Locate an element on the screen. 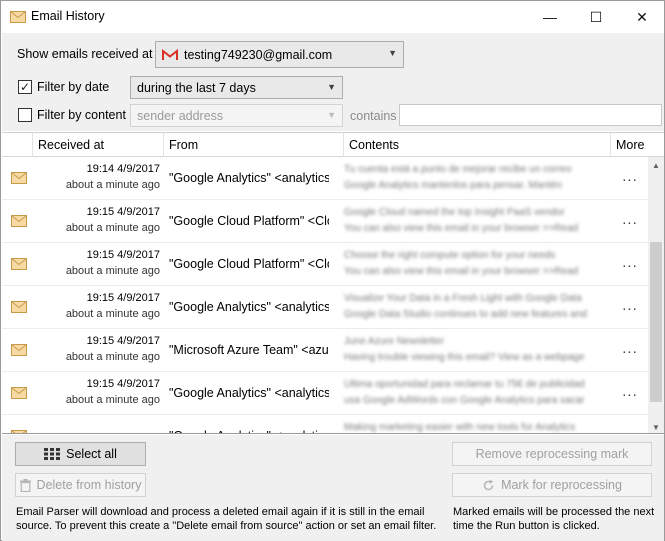  mark-for-reprocessing-button: Mark for reprocessing is located at coordinates (552, 485).